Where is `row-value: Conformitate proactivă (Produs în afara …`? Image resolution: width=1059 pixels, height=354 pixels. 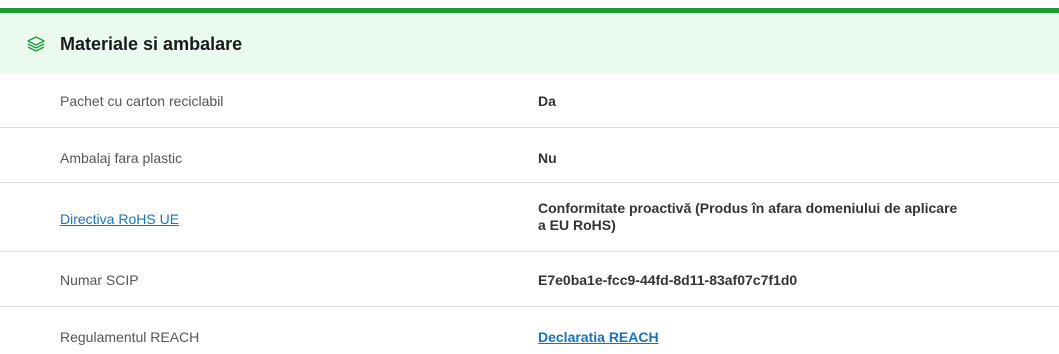 row-value: Conformitate proactivă (Produs în afara … is located at coordinates (748, 216).